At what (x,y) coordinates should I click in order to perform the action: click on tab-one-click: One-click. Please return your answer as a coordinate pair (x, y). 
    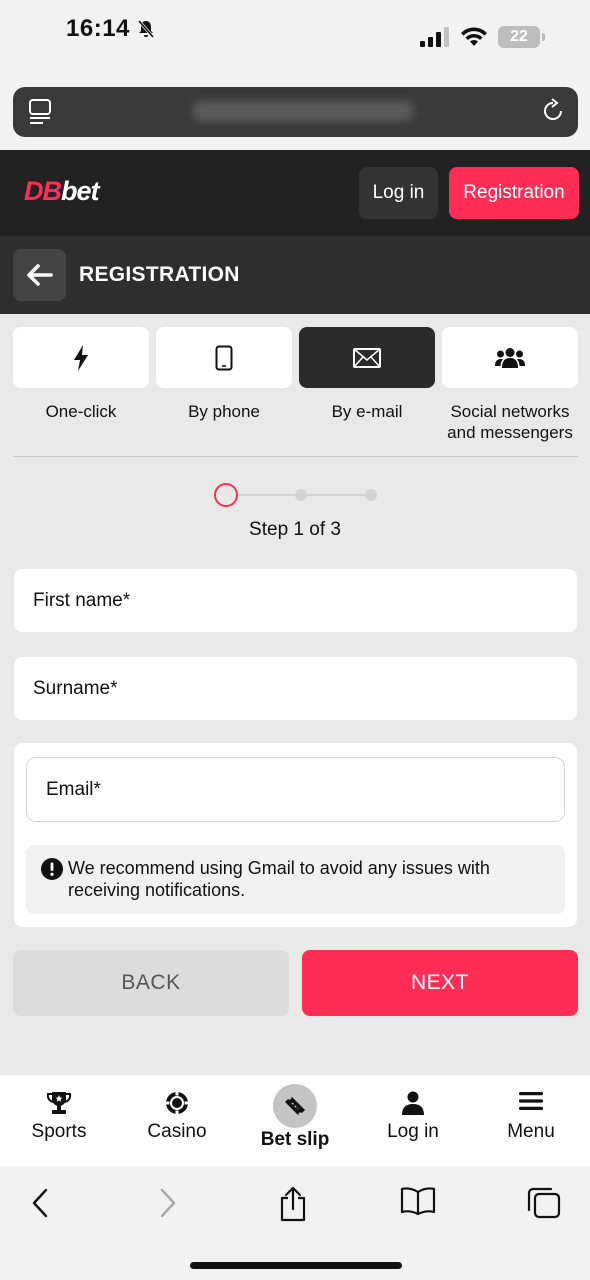
    Looking at the image, I should click on (81, 385).